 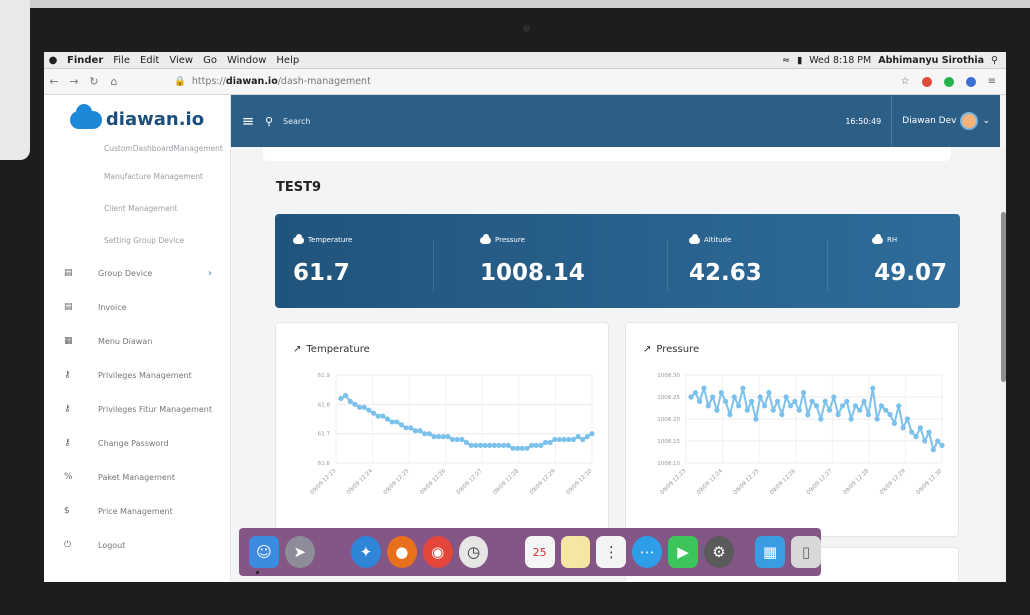 What do you see at coordinates (137, 409) in the screenshot?
I see `sidebar-item-privileges-fitur: ⚷ Privileges Fitur Management` at bounding box center [137, 409].